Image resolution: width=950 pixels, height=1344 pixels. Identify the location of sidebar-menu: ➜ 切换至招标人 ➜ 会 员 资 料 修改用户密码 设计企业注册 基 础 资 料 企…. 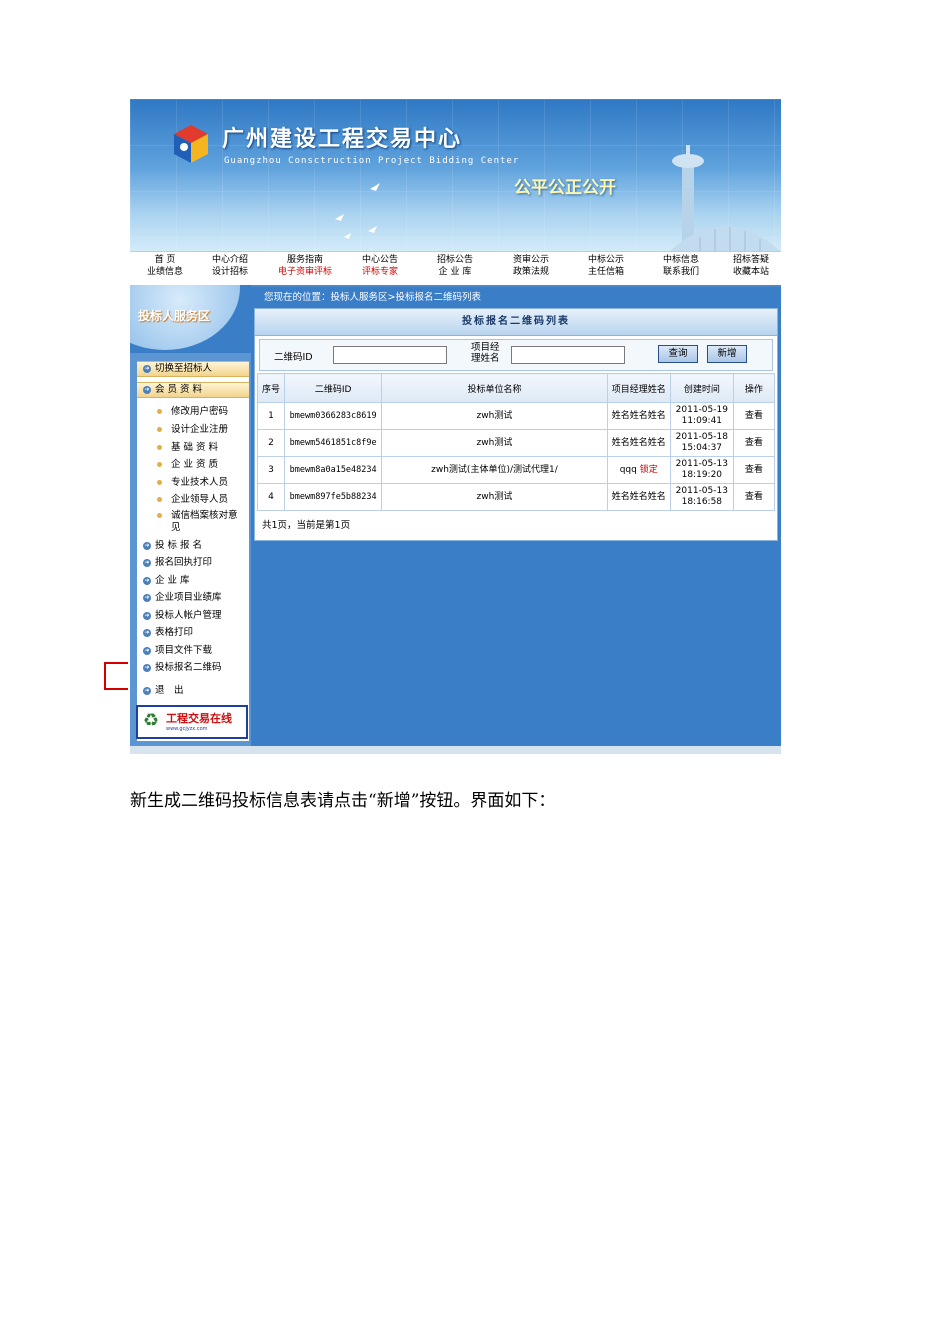
(193, 551).